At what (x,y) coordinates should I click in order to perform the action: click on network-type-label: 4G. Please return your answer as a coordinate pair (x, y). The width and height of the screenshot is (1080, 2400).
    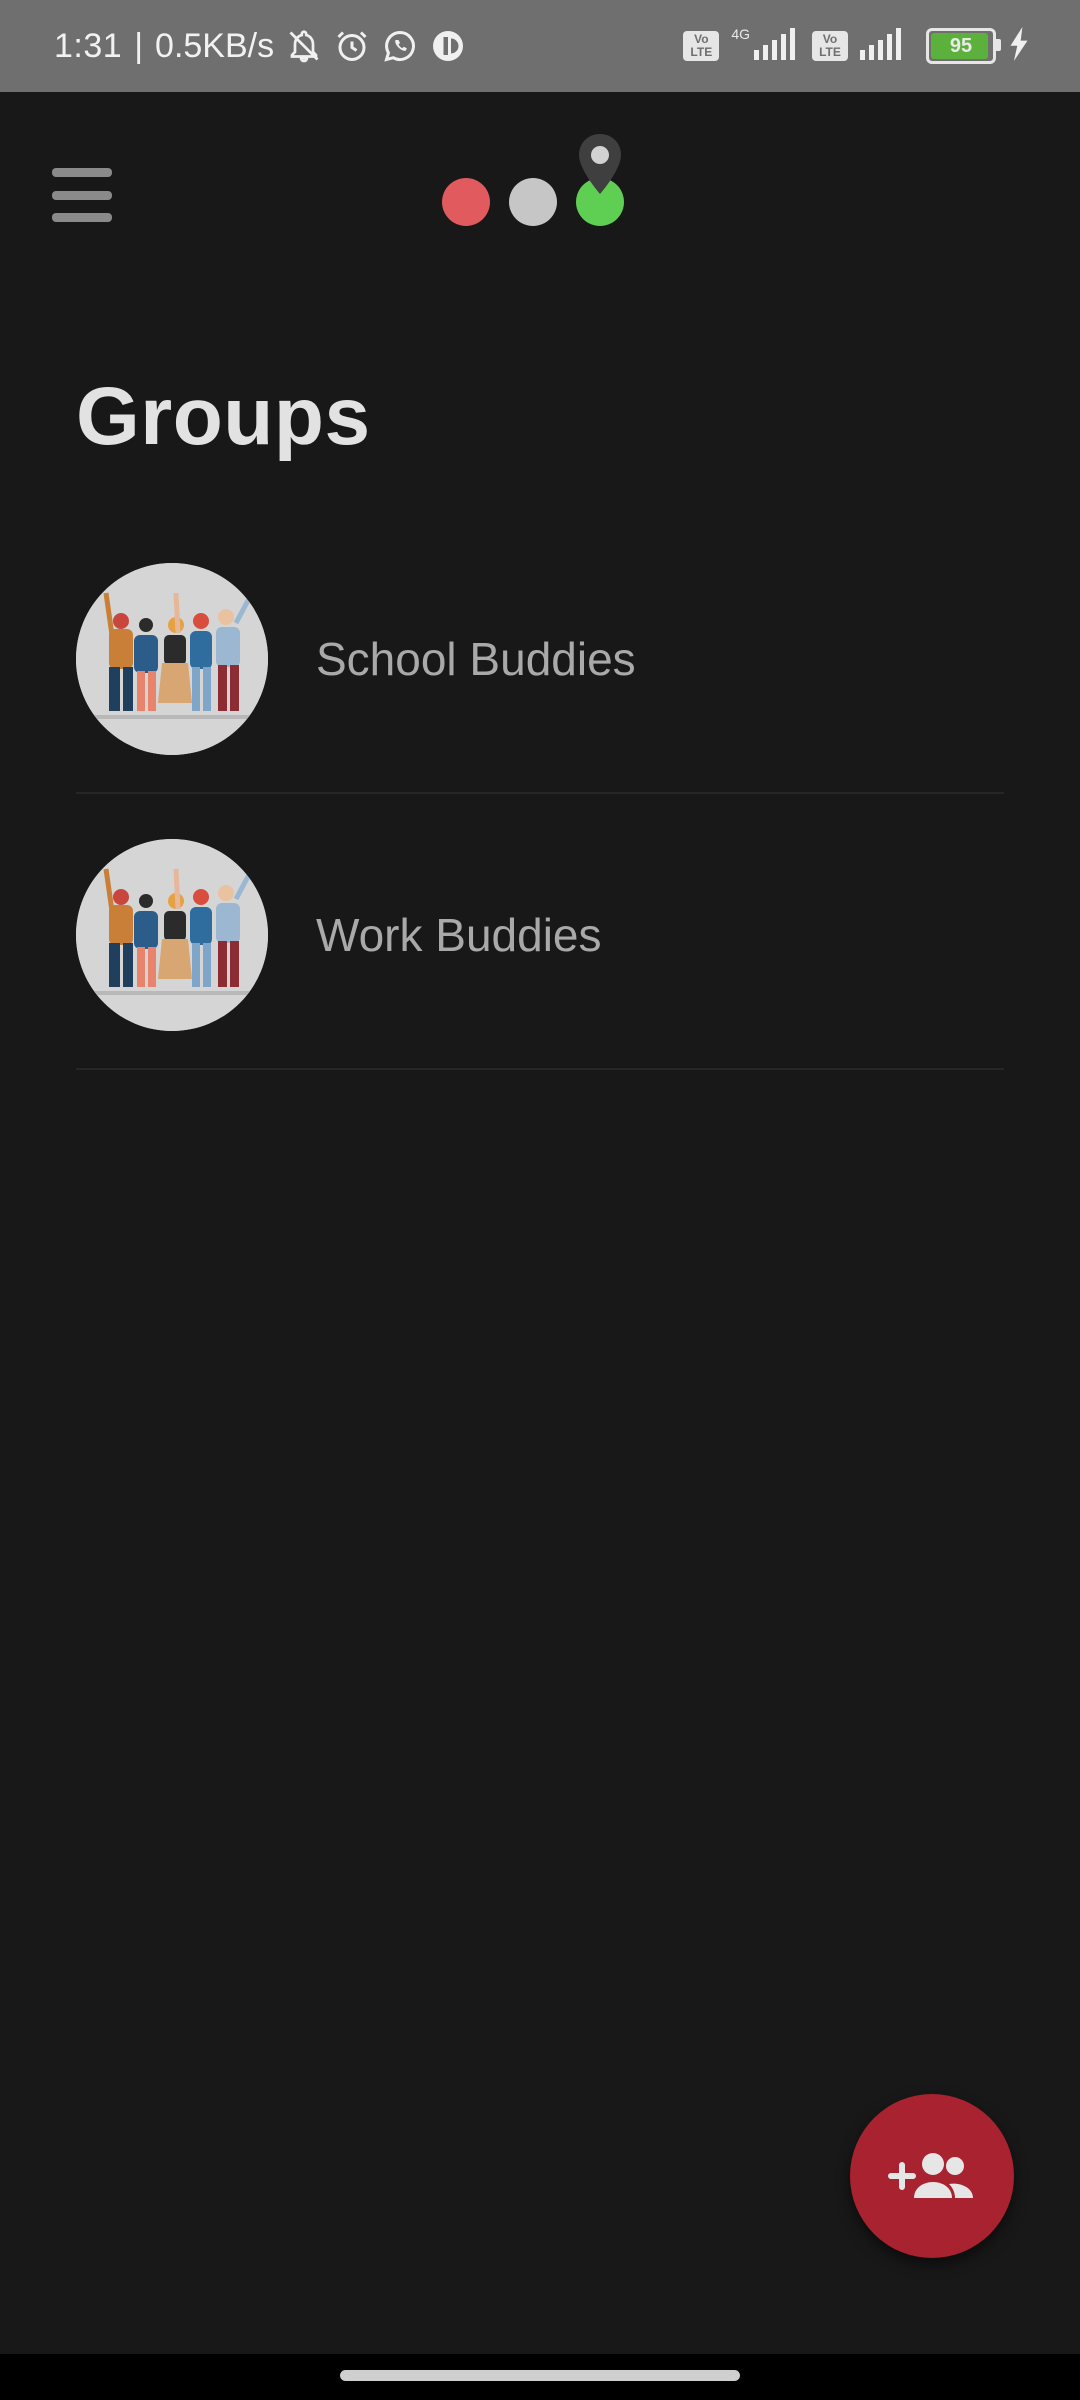
    Looking at the image, I should click on (740, 34).